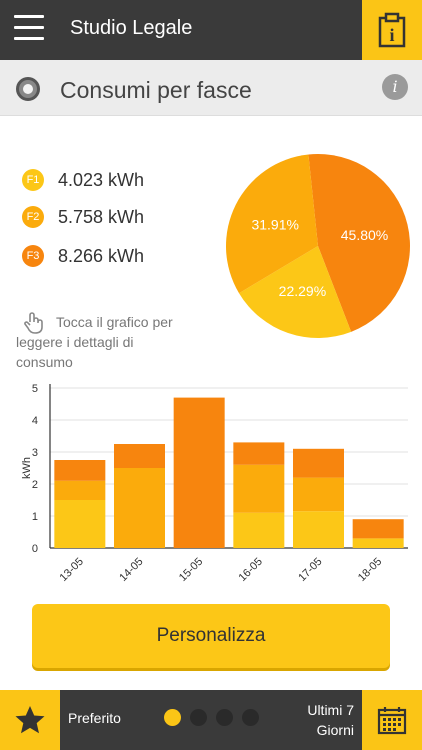  I want to click on page-indicator, so click(216, 717).